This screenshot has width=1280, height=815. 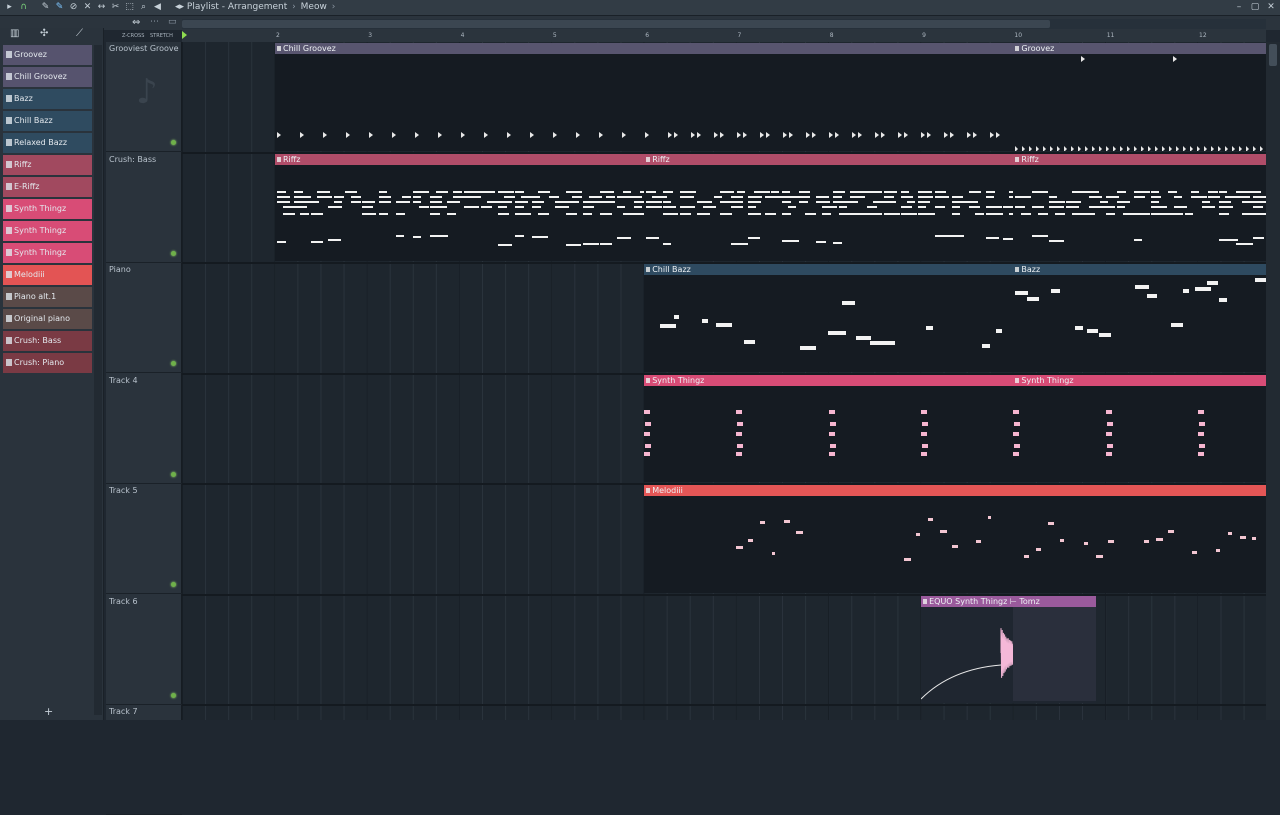 I want to click on lock-icon: ▭, so click(x=172, y=22).